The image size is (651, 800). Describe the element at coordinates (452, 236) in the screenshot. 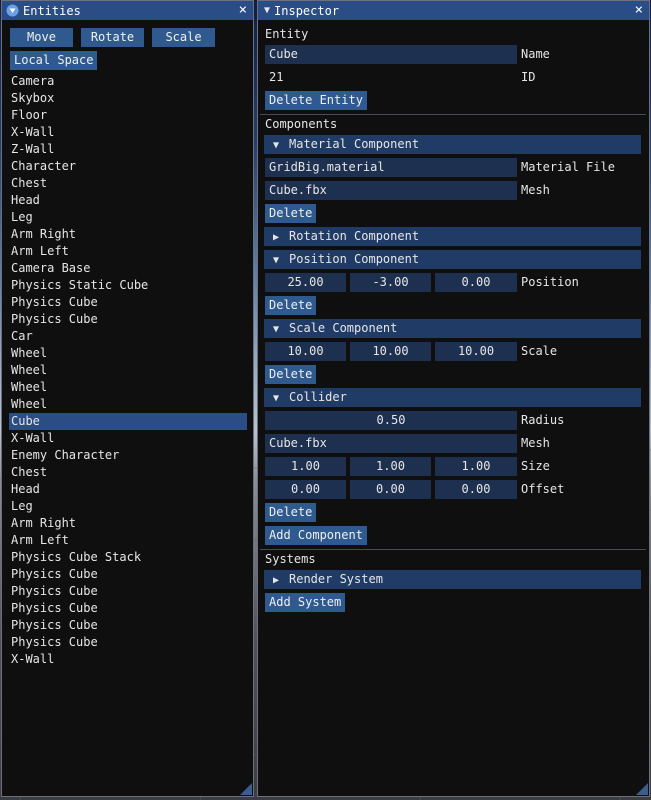

I see `rotation-component-header: ▶ Rotation Component` at that location.